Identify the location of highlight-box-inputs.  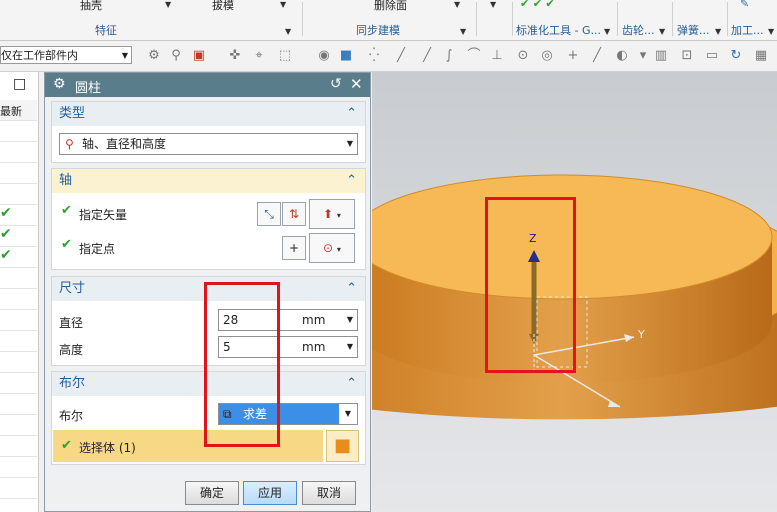
(242, 364).